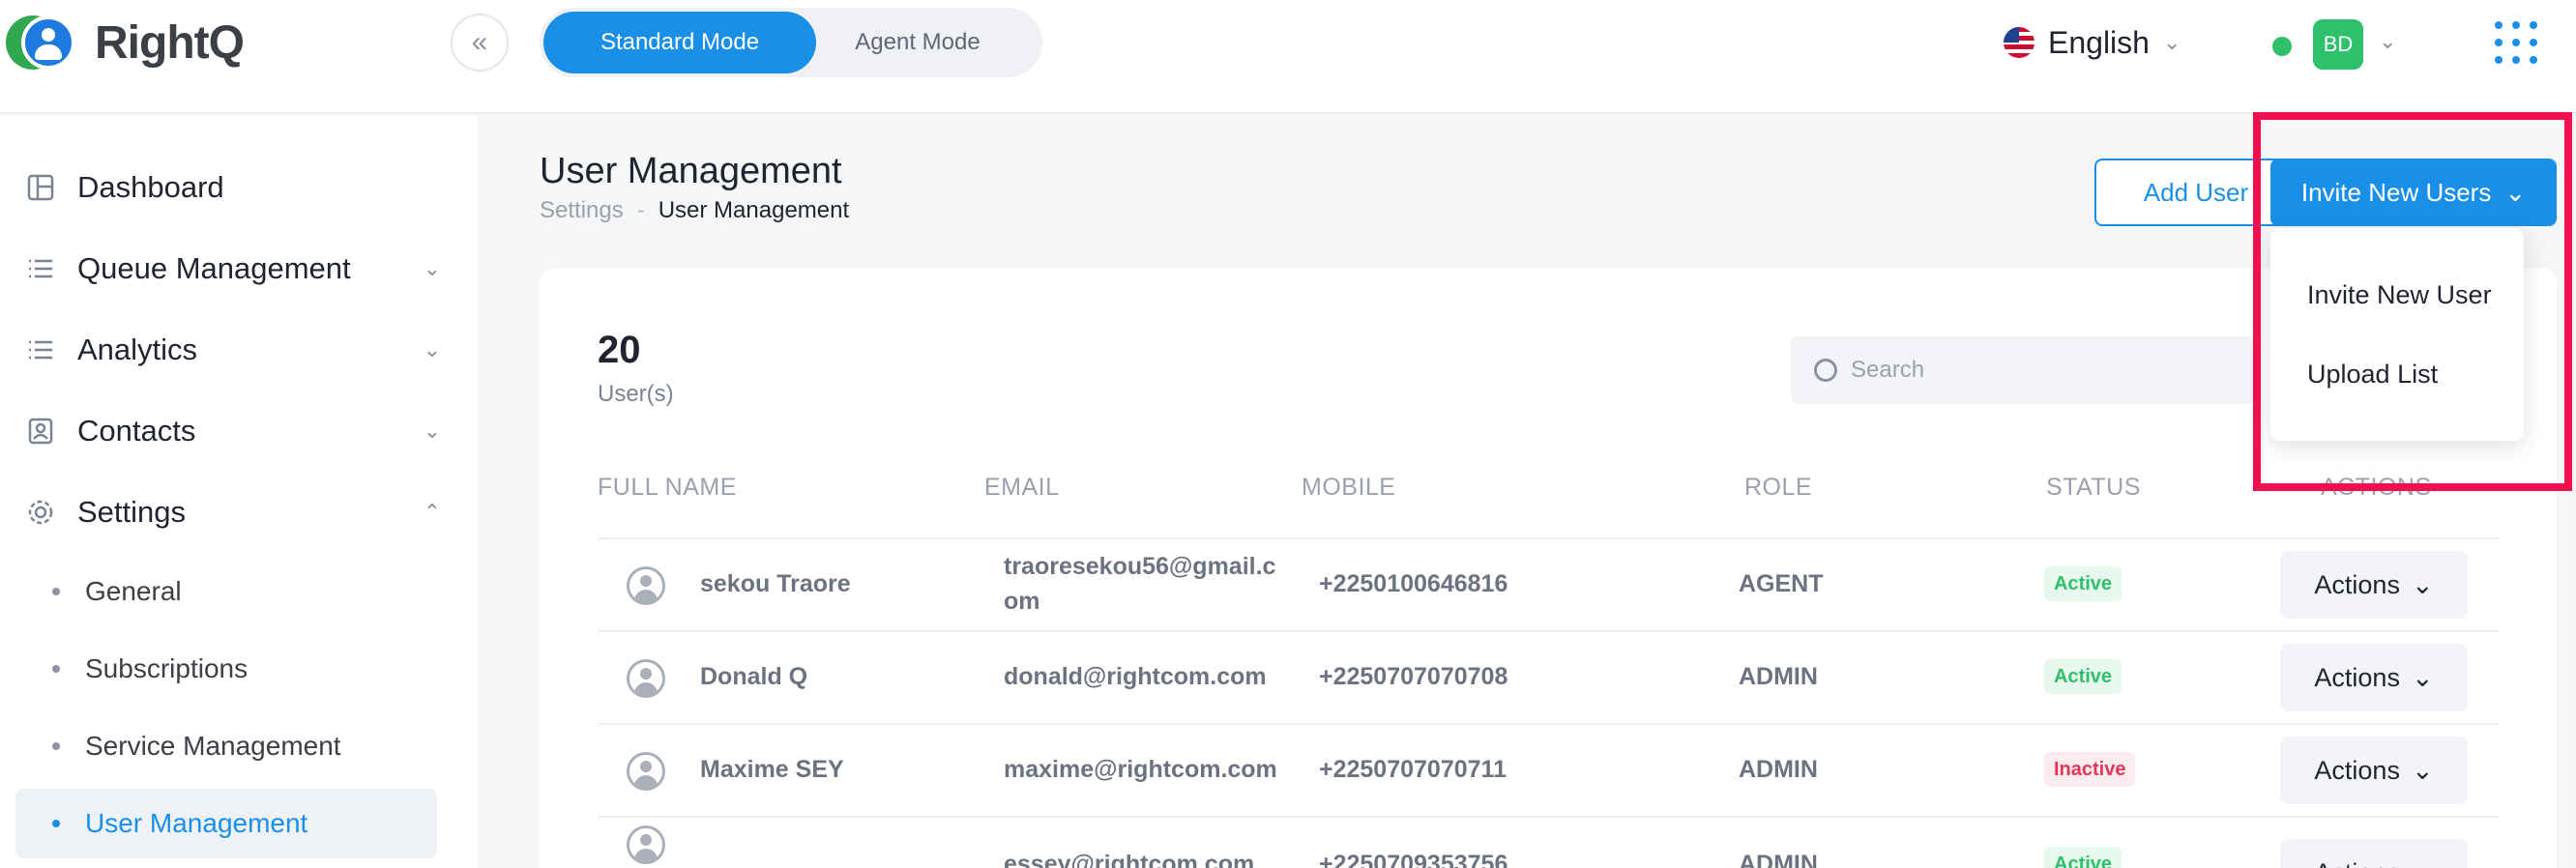 The width and height of the screenshot is (2576, 868). What do you see at coordinates (170, 42) in the screenshot?
I see `app-name: RightQ` at bounding box center [170, 42].